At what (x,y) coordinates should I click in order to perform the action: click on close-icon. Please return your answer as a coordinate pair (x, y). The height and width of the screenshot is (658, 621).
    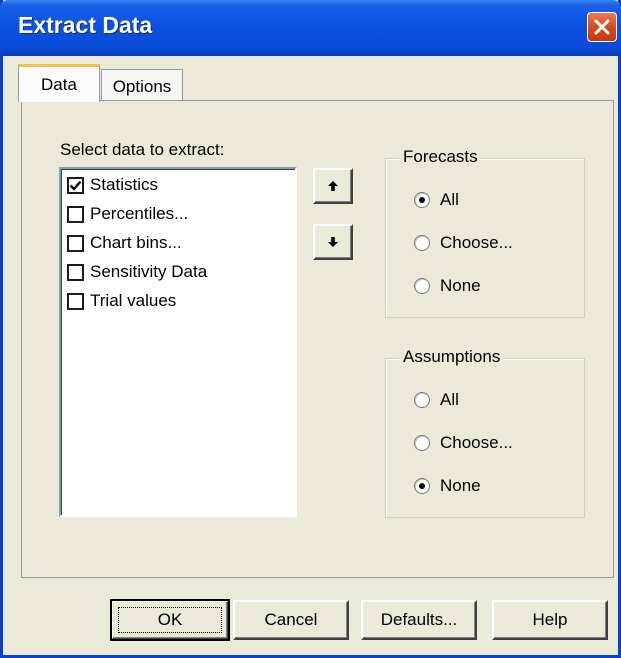
    Looking at the image, I should click on (602, 27).